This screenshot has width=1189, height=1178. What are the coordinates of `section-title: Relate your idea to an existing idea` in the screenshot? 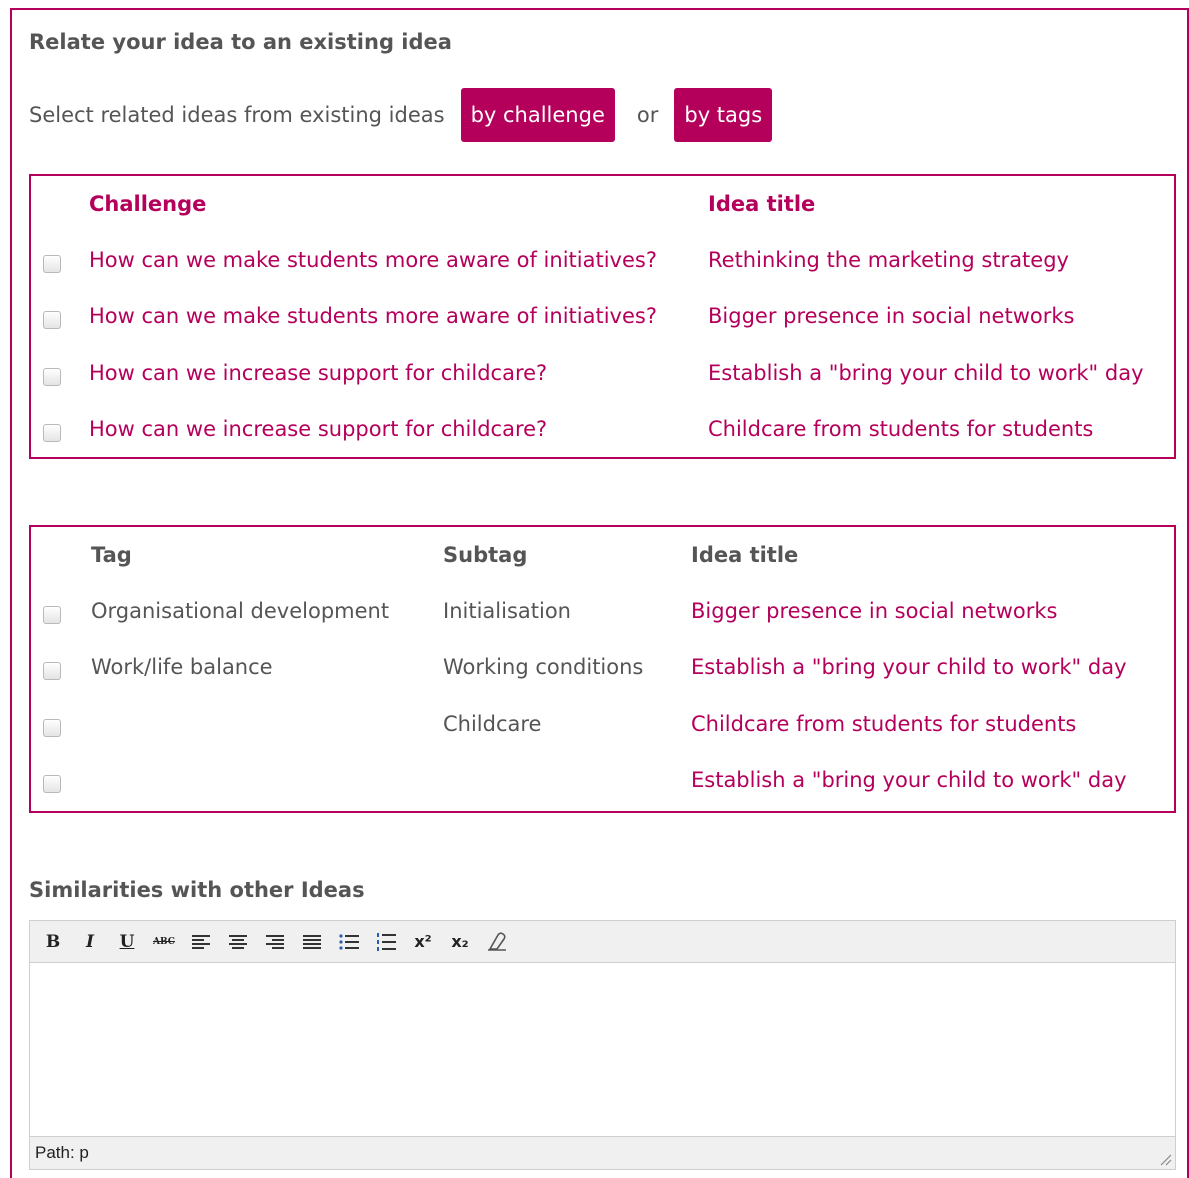 It's located at (240, 42).